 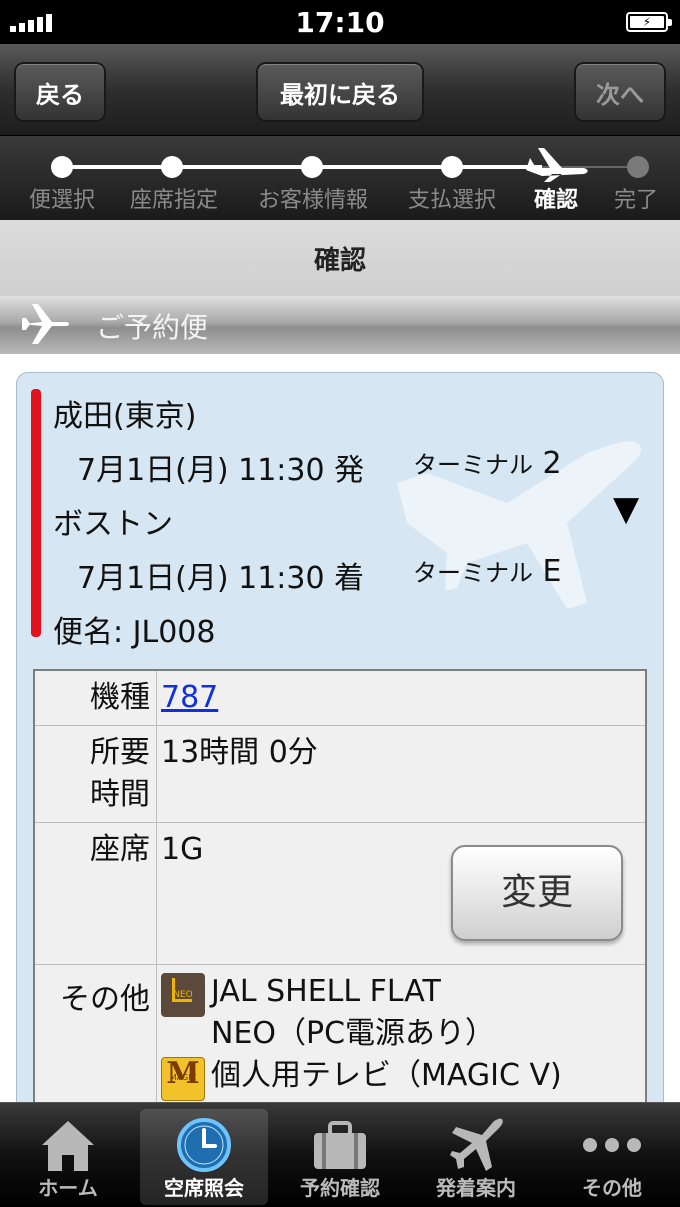 I want to click on step-label: お客様情報, so click(x=313, y=200).